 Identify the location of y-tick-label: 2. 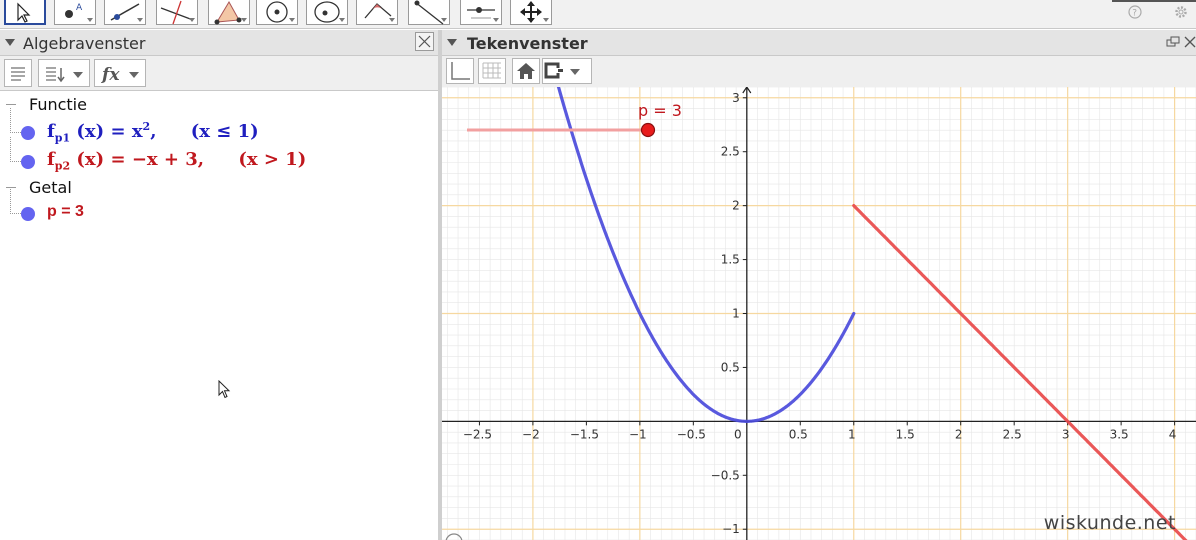
(736, 206).